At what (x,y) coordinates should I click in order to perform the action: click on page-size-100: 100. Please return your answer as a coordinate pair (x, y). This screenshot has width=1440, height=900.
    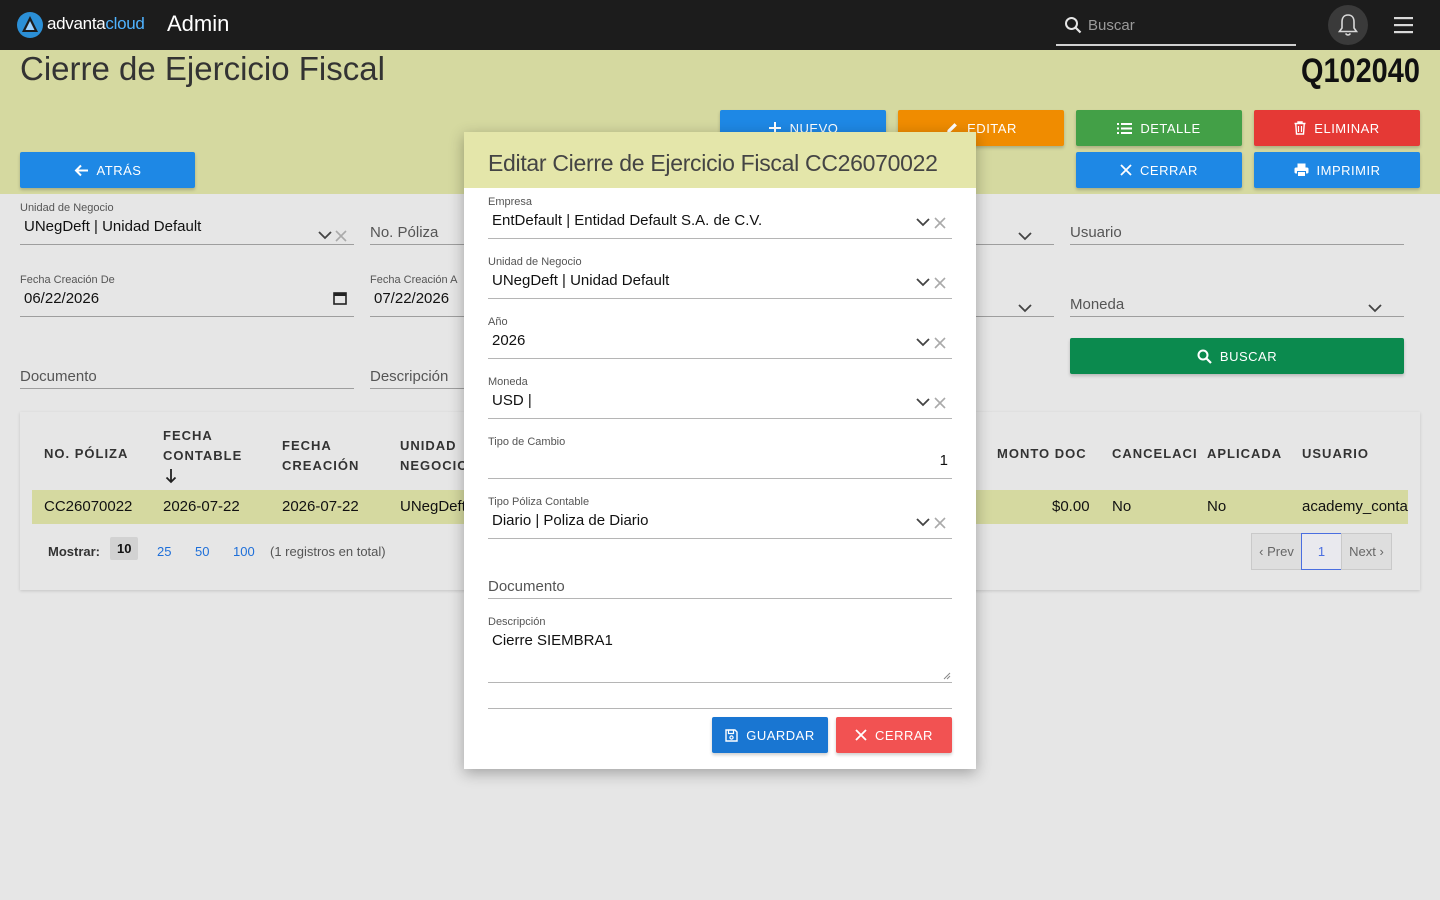
    Looking at the image, I should click on (244, 551).